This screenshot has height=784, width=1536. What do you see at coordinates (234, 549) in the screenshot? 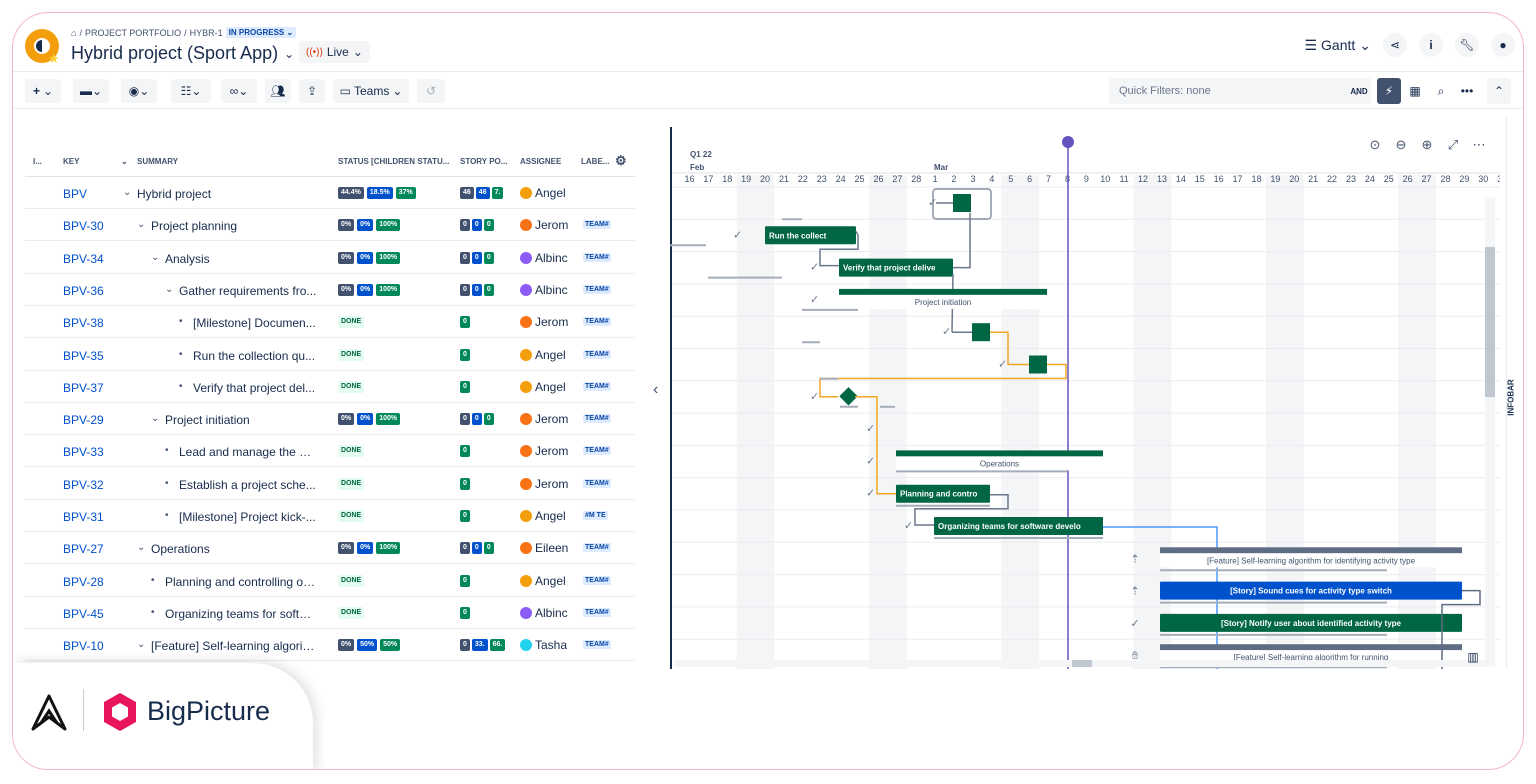
I see `issue-summary: Operations` at bounding box center [234, 549].